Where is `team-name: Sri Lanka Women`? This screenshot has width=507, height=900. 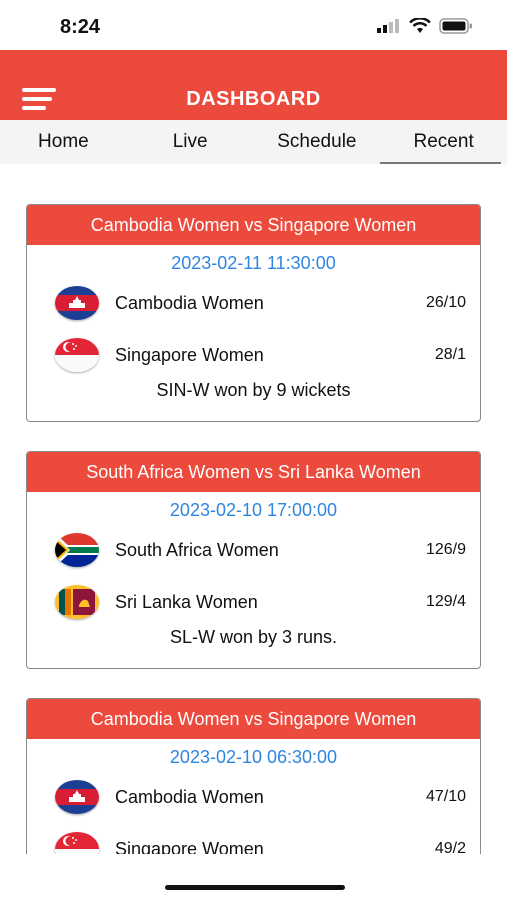 team-name: Sri Lanka Women is located at coordinates (186, 602).